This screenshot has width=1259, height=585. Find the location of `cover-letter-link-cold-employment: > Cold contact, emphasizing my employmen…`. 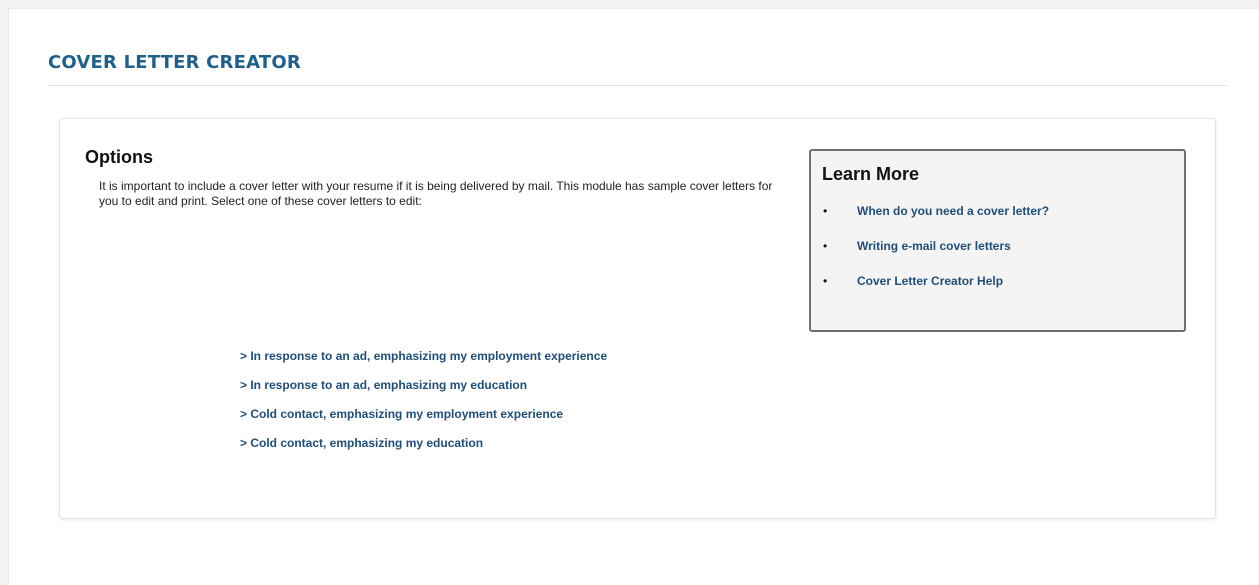

cover-letter-link-cold-employment: > Cold contact, emphasizing my employmen… is located at coordinates (423, 421).